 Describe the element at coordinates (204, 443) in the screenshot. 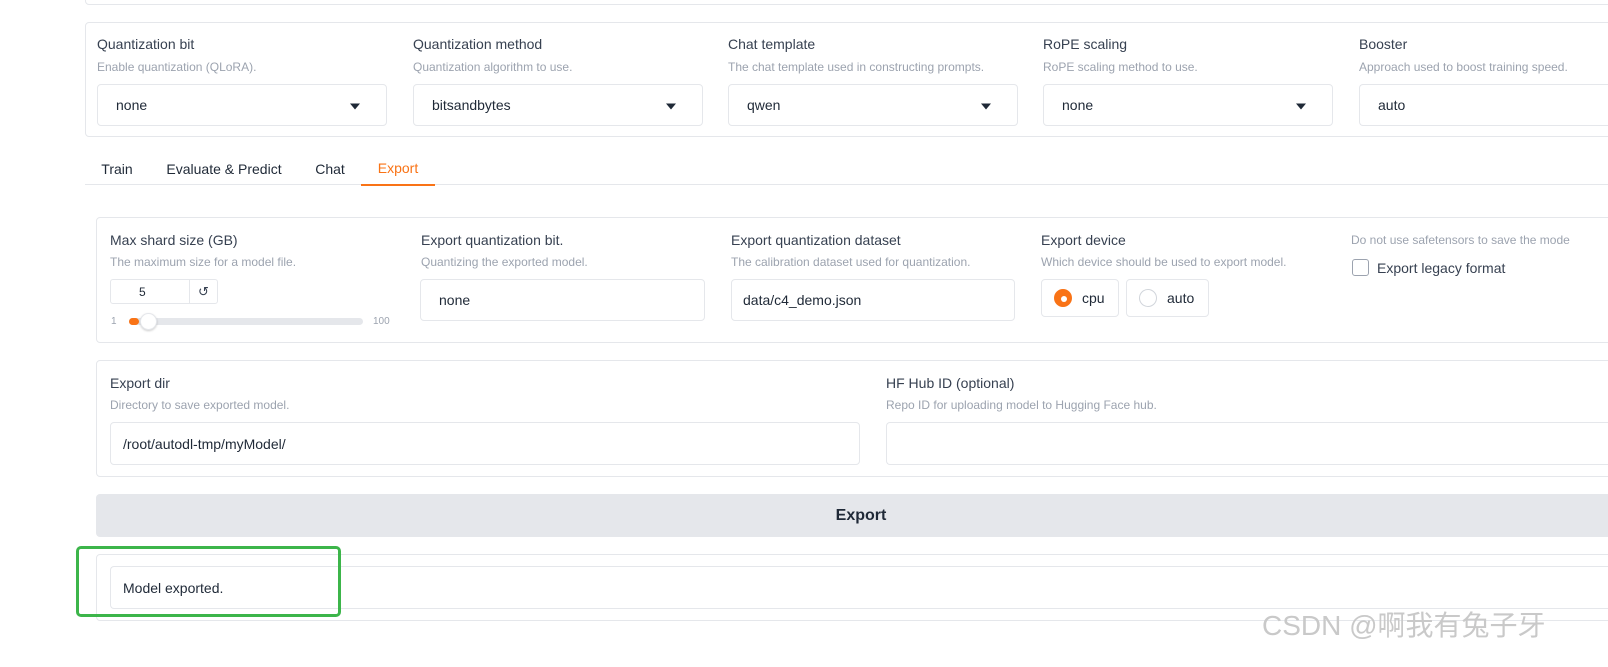

I see `export-dir-value: /root/autodl-tmp/myModel/` at that location.